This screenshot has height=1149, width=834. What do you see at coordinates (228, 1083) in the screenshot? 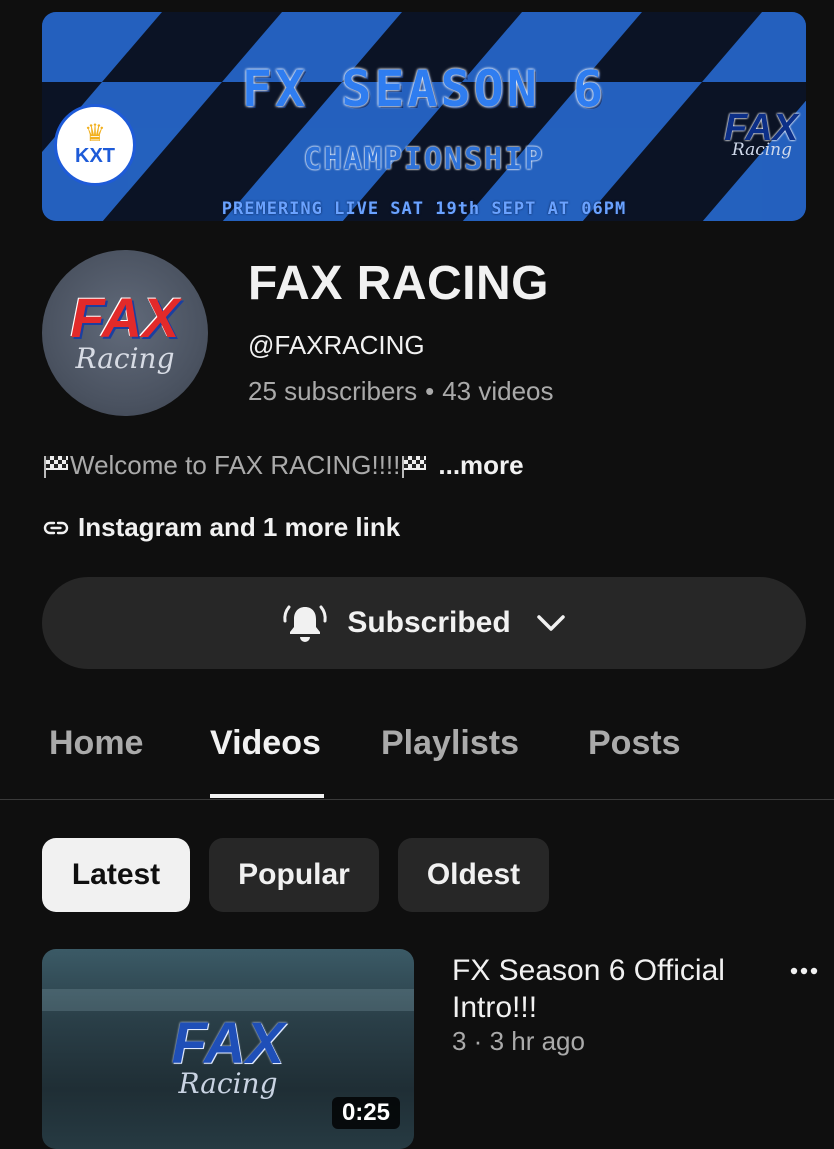
I see `thumbnail-logo-script: Racing` at bounding box center [228, 1083].